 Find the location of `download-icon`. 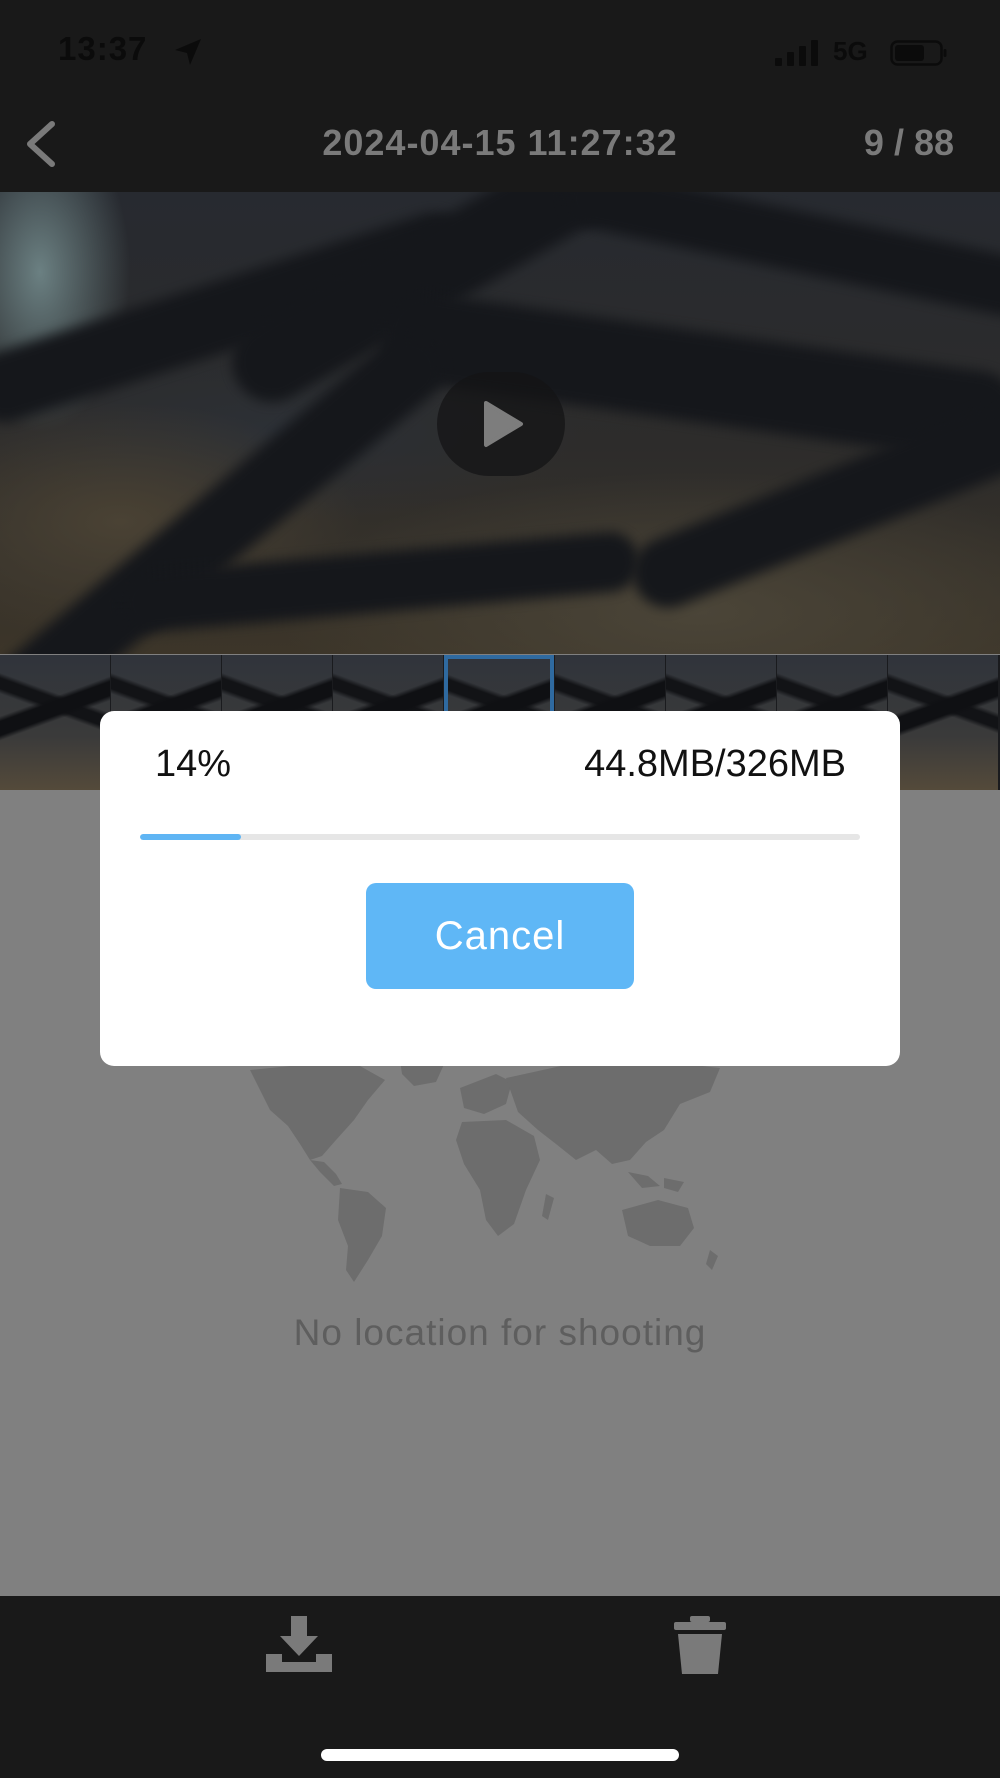

download-icon is located at coordinates (299, 1644).